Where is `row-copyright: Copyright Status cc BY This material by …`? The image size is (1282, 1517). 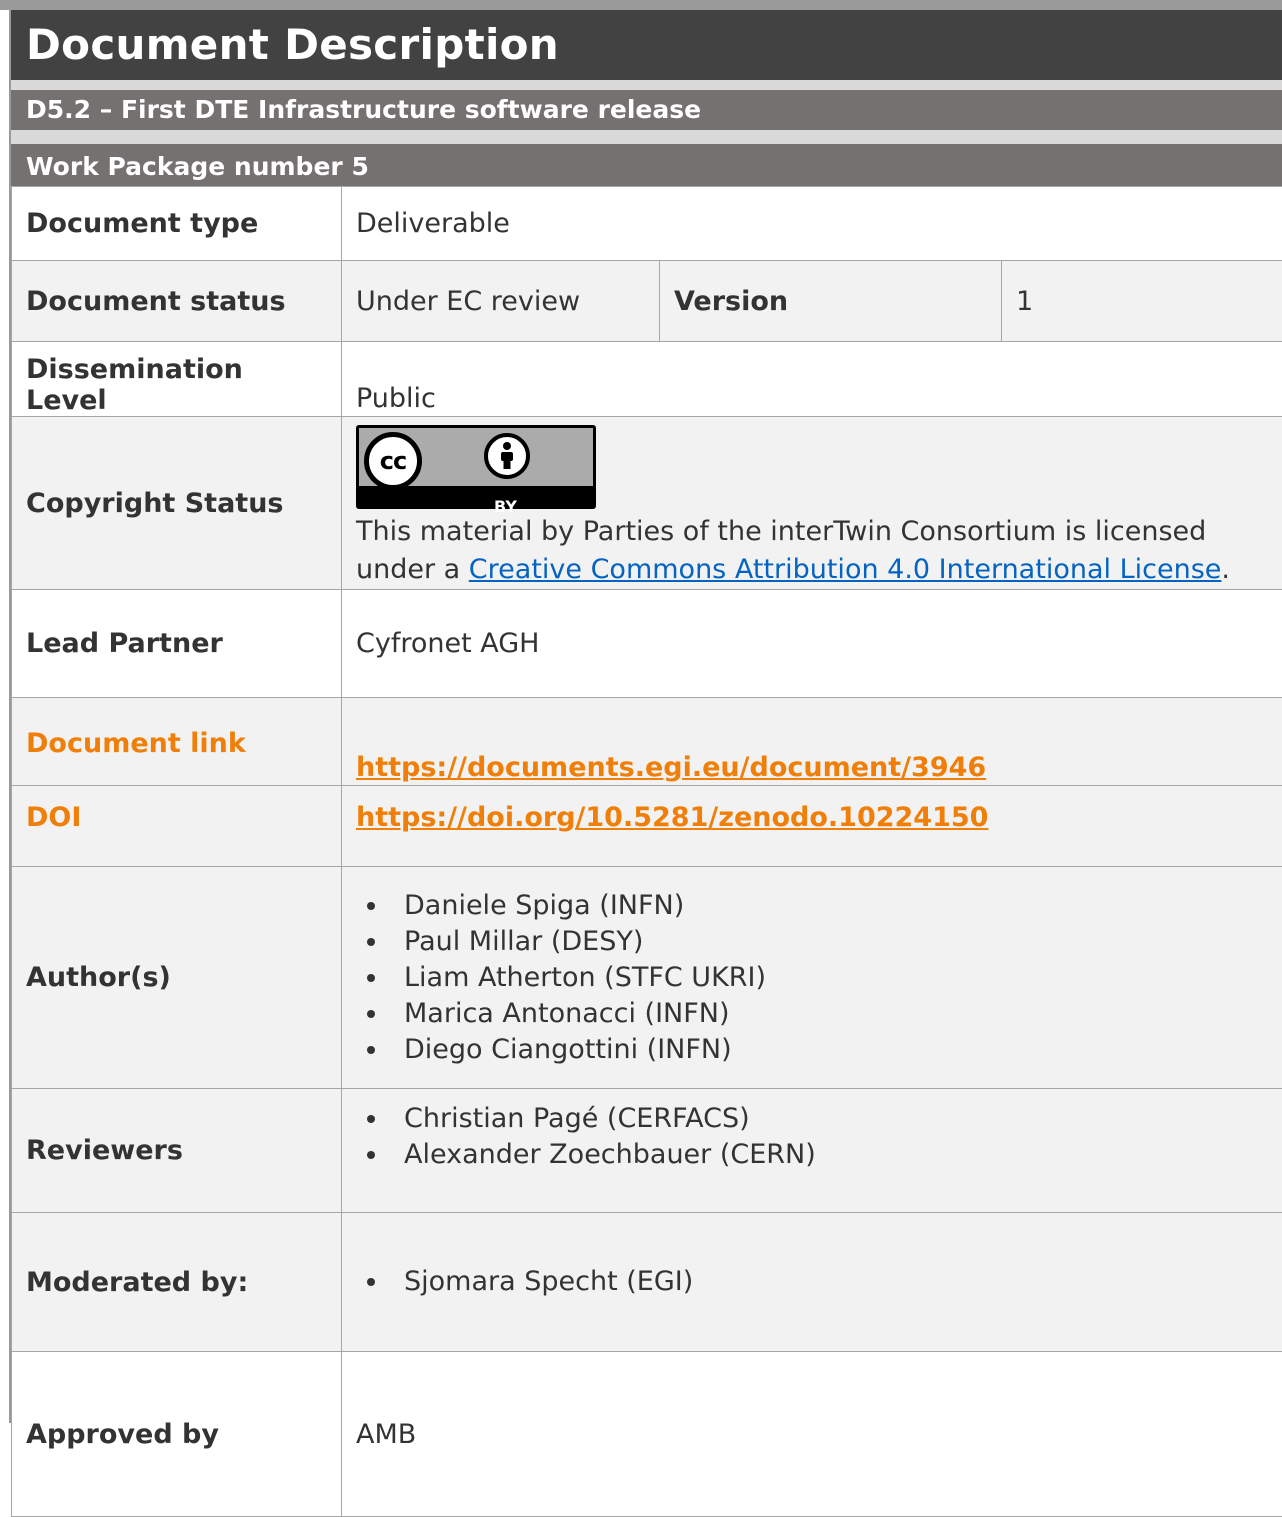
row-copyright: Copyright Status cc BY This material by … is located at coordinates (647, 503).